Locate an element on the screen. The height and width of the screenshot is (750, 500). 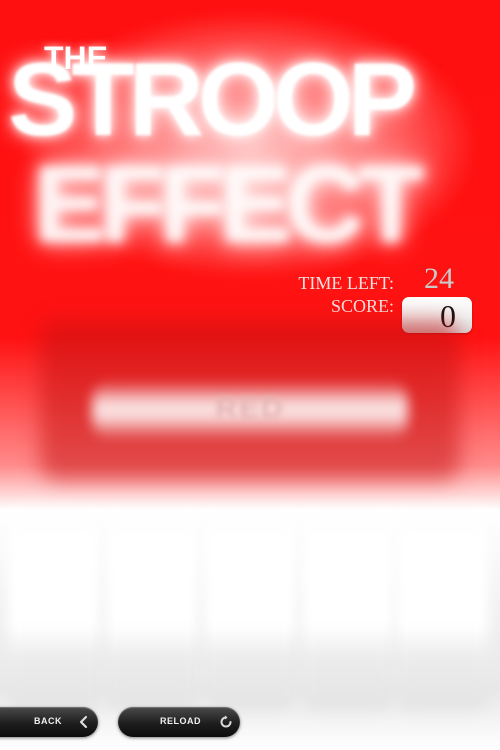
back-button-label: BACK is located at coordinates (48, 721).